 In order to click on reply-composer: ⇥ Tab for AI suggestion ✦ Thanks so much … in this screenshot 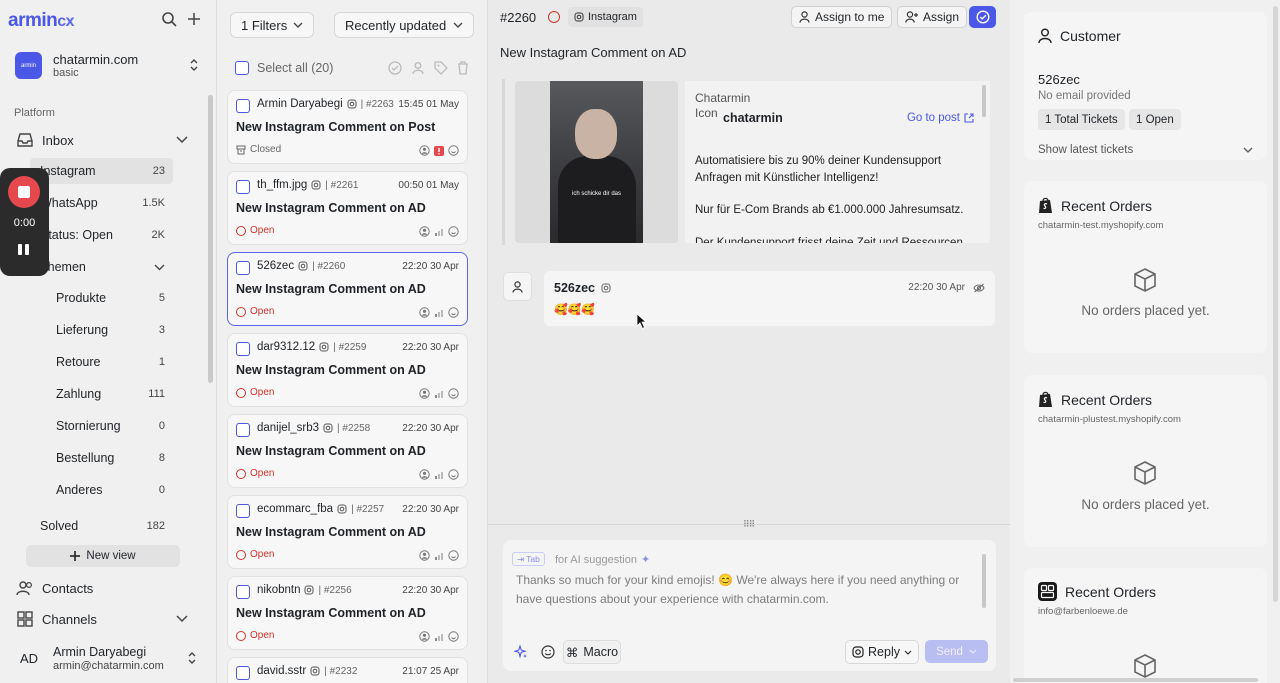, I will do `click(749, 605)`.